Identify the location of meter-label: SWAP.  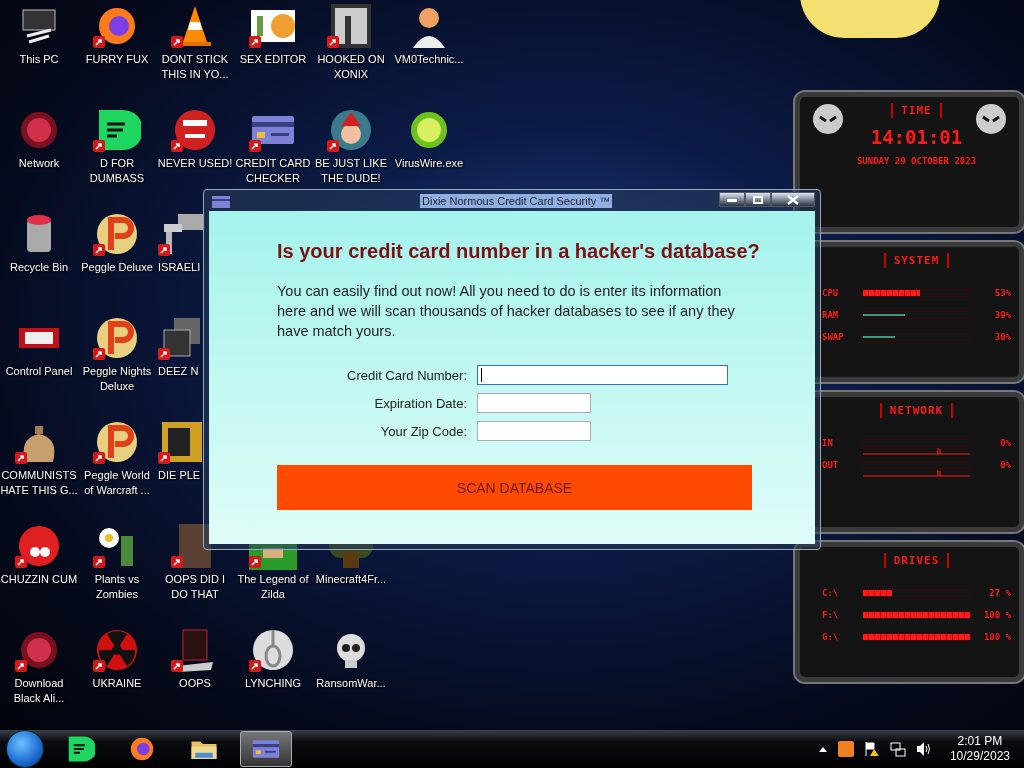
(833, 337).